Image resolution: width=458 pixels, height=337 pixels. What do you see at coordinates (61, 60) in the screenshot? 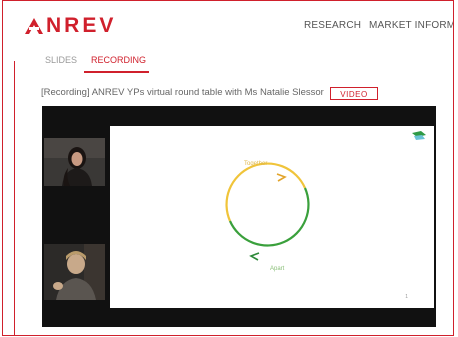
I see `tab-slides: SLIDES` at bounding box center [61, 60].